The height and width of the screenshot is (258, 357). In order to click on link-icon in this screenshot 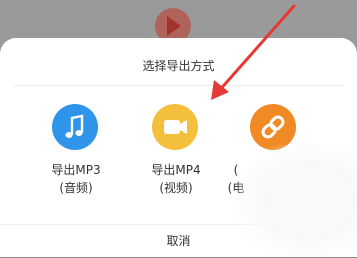, I will do `click(273, 127)`.